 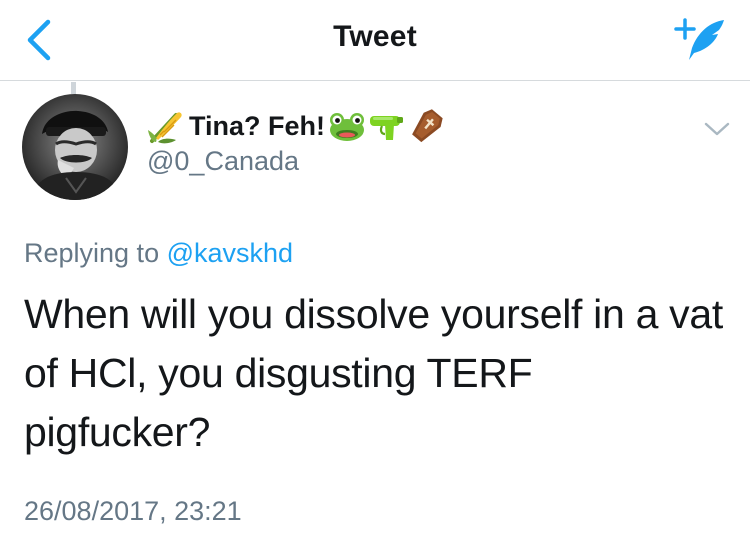 I want to click on replying-to-label: Replying to, so click(x=92, y=253).